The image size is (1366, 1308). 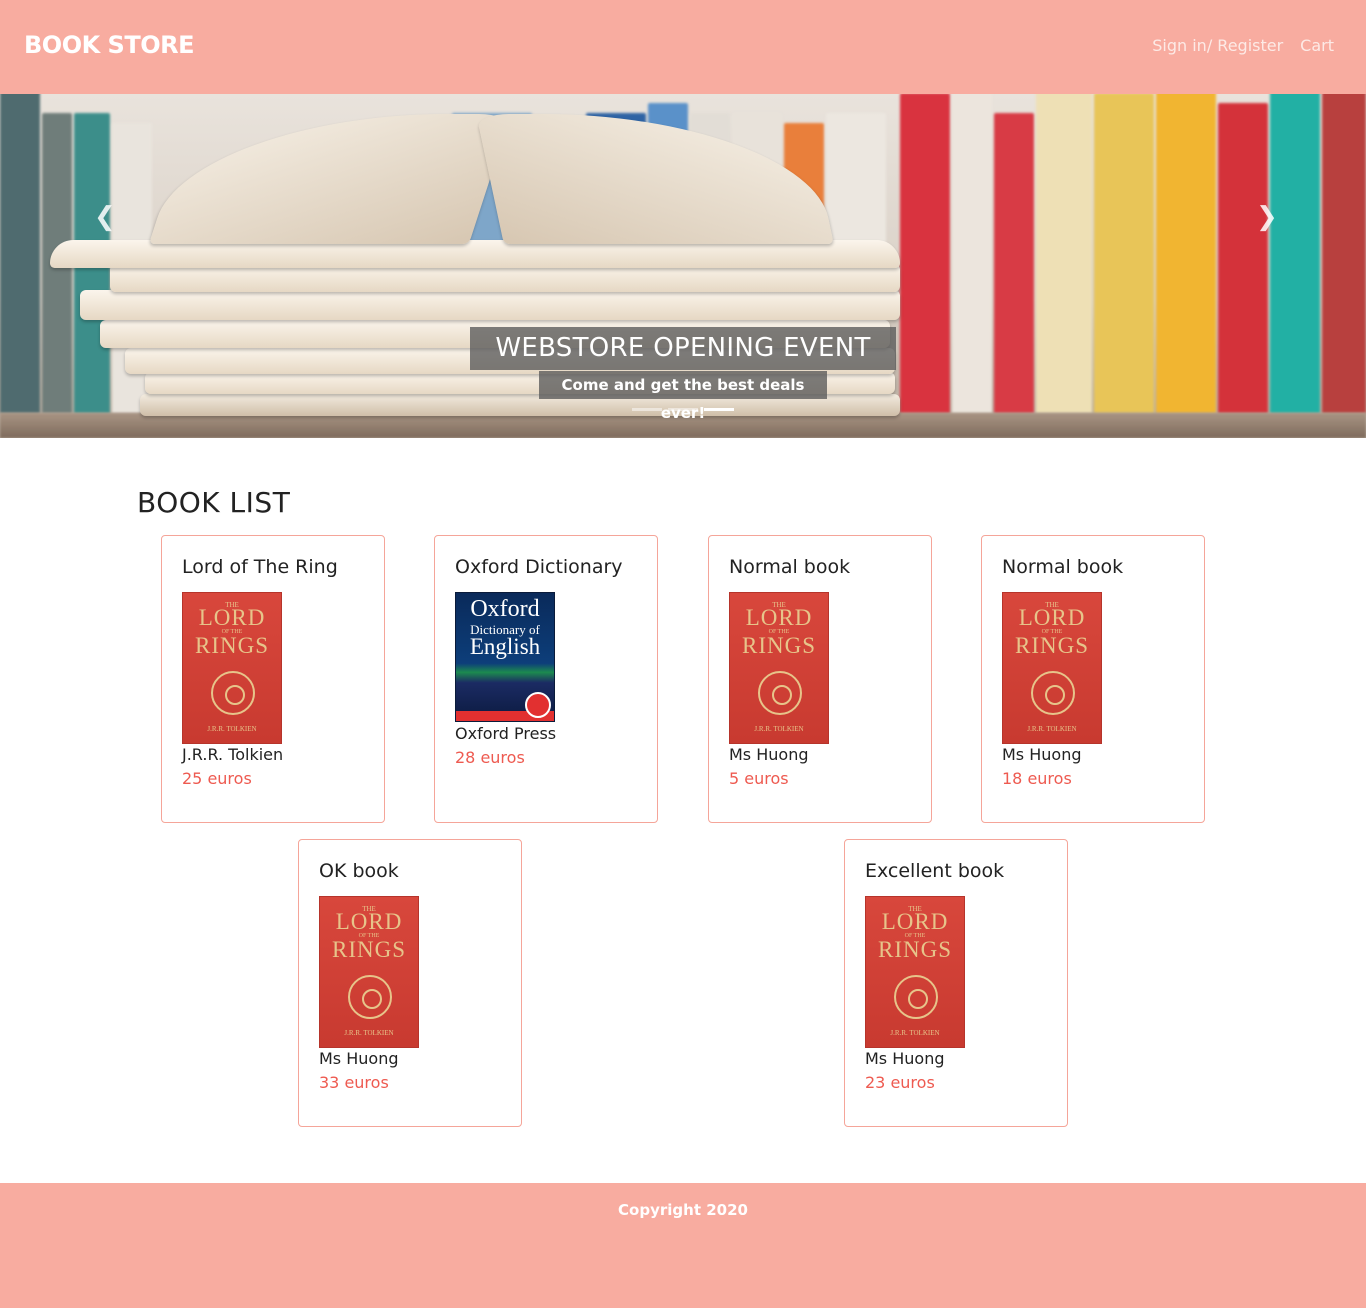 What do you see at coordinates (539, 567) in the screenshot?
I see `book-title: Oxford Dictionary` at bounding box center [539, 567].